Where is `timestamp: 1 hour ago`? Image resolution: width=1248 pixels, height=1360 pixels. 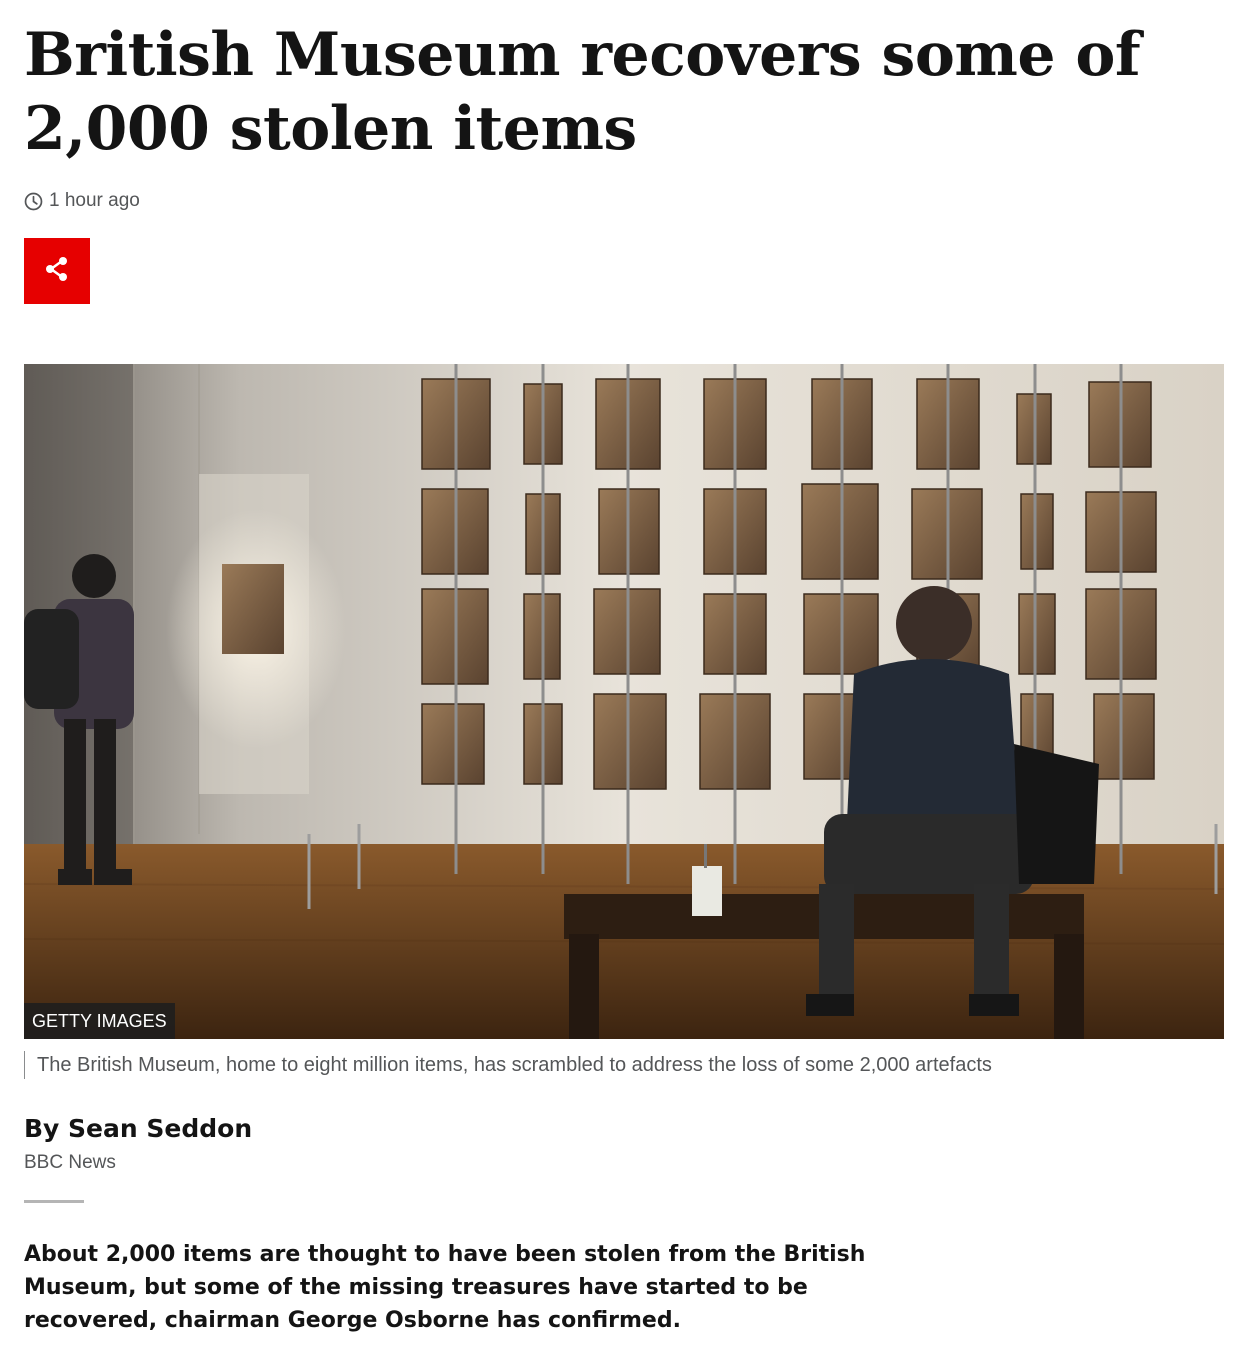
timestamp: 1 hour ago is located at coordinates (82, 201).